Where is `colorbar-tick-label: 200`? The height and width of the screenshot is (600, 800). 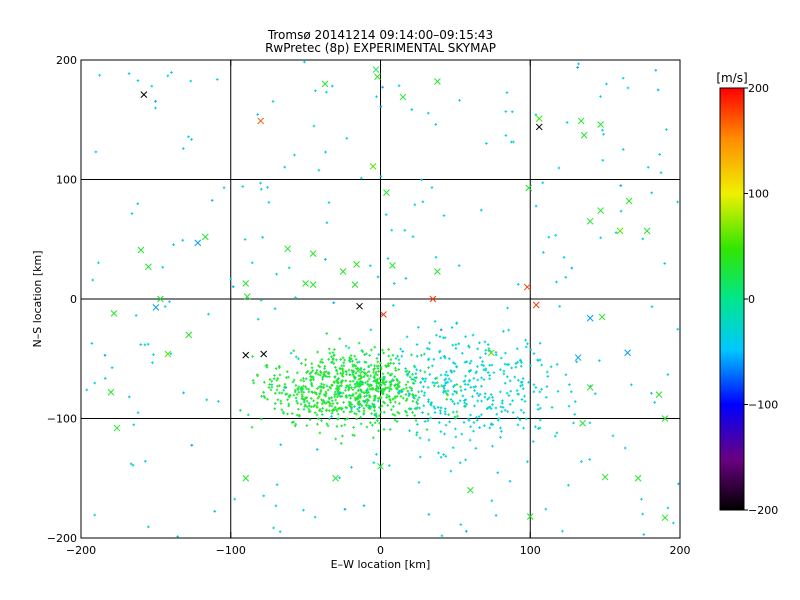 colorbar-tick-label: 200 is located at coordinates (758, 88).